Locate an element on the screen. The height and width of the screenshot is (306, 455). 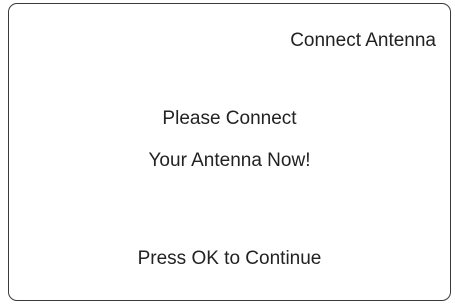
screen-title: Connect Antenna is located at coordinates (363, 40).